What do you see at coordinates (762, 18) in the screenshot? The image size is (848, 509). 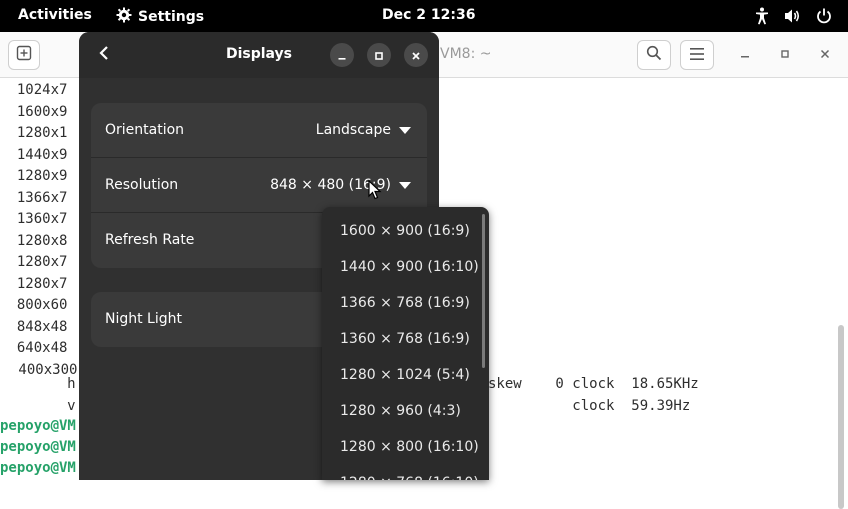 I see `accessibility-icon` at bounding box center [762, 18].